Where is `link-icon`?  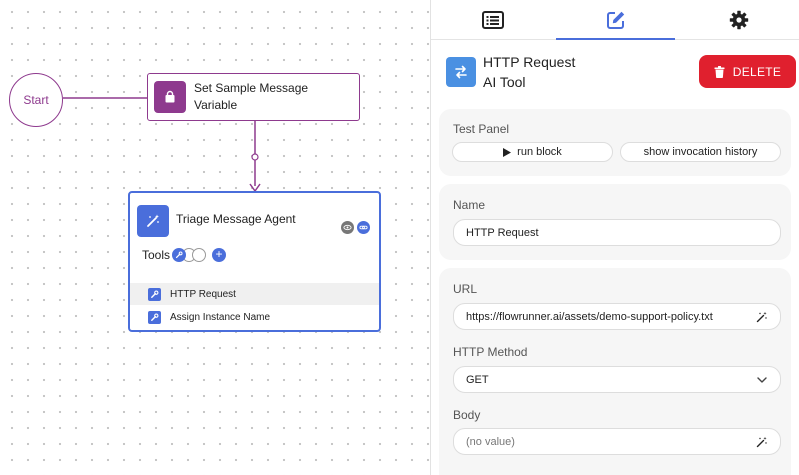
link-icon is located at coordinates (363, 227).